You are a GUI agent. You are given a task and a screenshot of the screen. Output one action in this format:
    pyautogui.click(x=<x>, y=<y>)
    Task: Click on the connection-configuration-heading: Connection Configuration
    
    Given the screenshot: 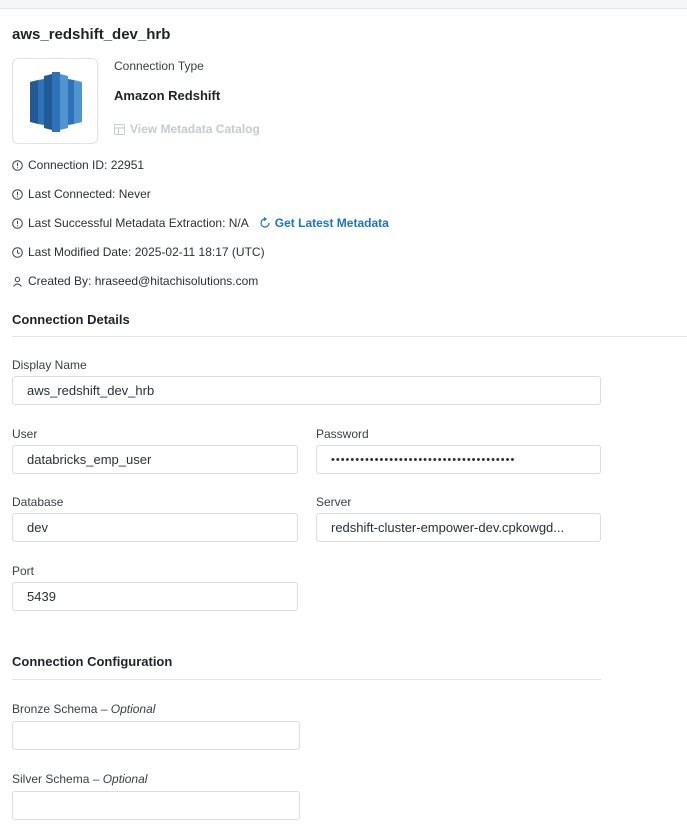 What is the action you would take?
    pyautogui.click(x=92, y=661)
    